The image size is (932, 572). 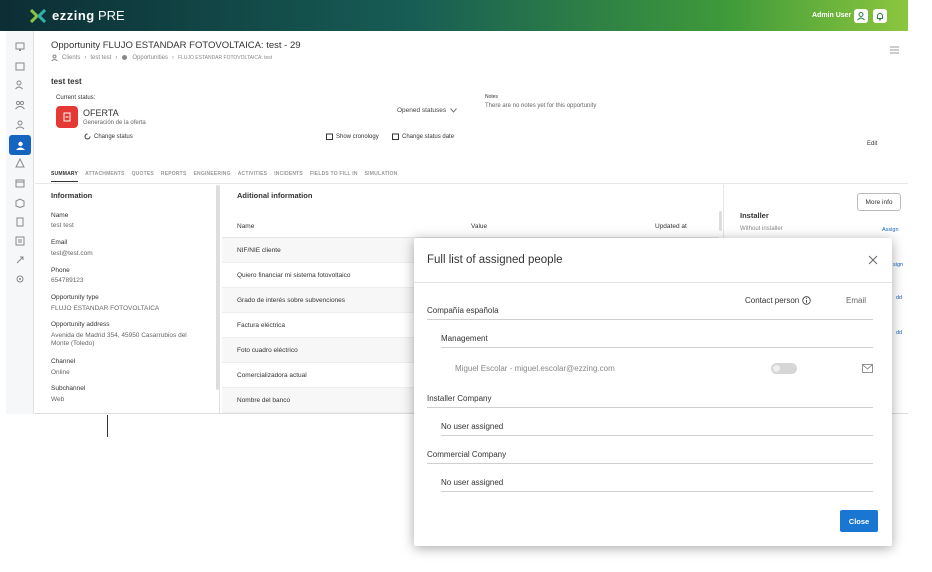 I want to click on document-icon, so click(x=67, y=117).